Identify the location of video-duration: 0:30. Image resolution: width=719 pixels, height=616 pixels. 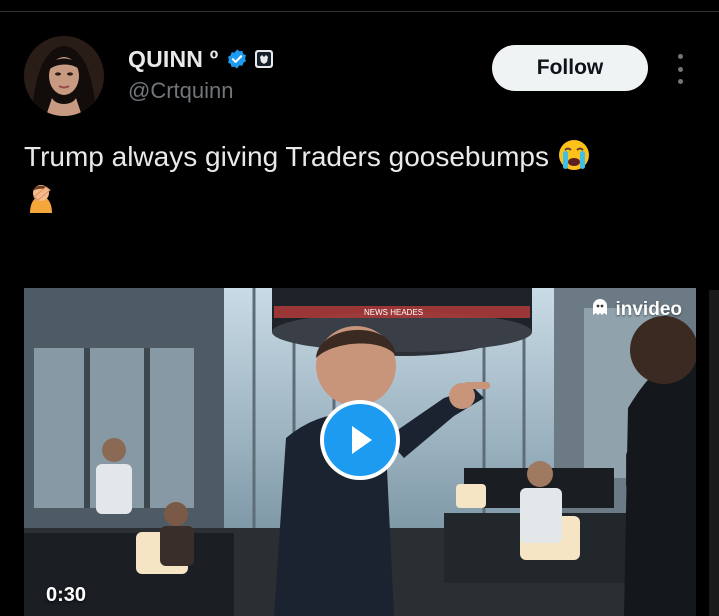
(66, 595).